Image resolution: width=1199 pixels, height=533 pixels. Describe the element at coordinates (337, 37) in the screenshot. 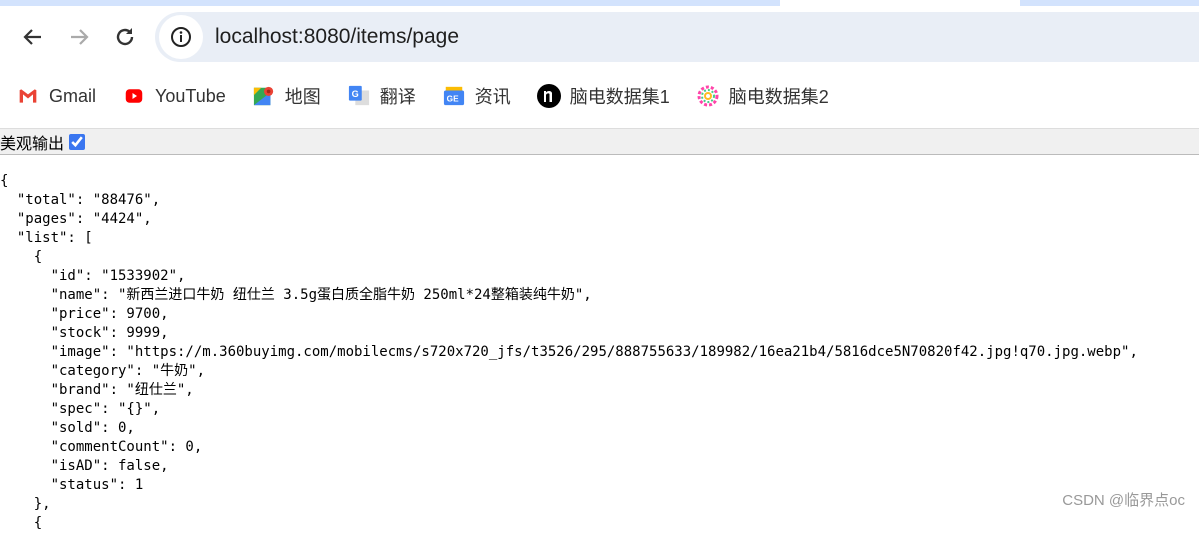

I see `url-text: localhost:8080/items/page` at that location.